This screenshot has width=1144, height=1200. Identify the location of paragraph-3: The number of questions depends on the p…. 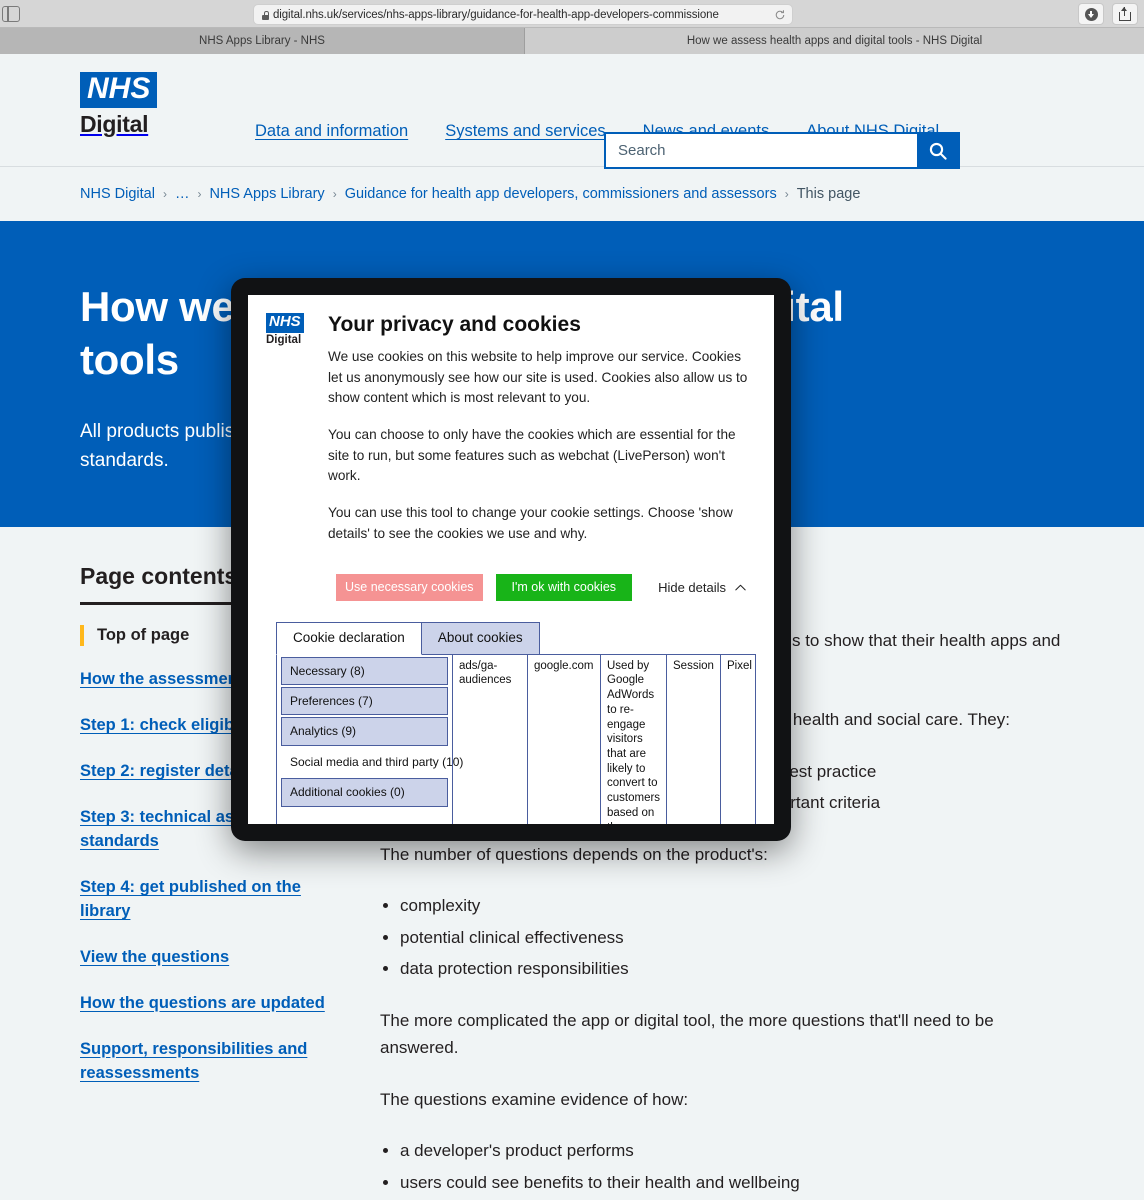
(574, 854).